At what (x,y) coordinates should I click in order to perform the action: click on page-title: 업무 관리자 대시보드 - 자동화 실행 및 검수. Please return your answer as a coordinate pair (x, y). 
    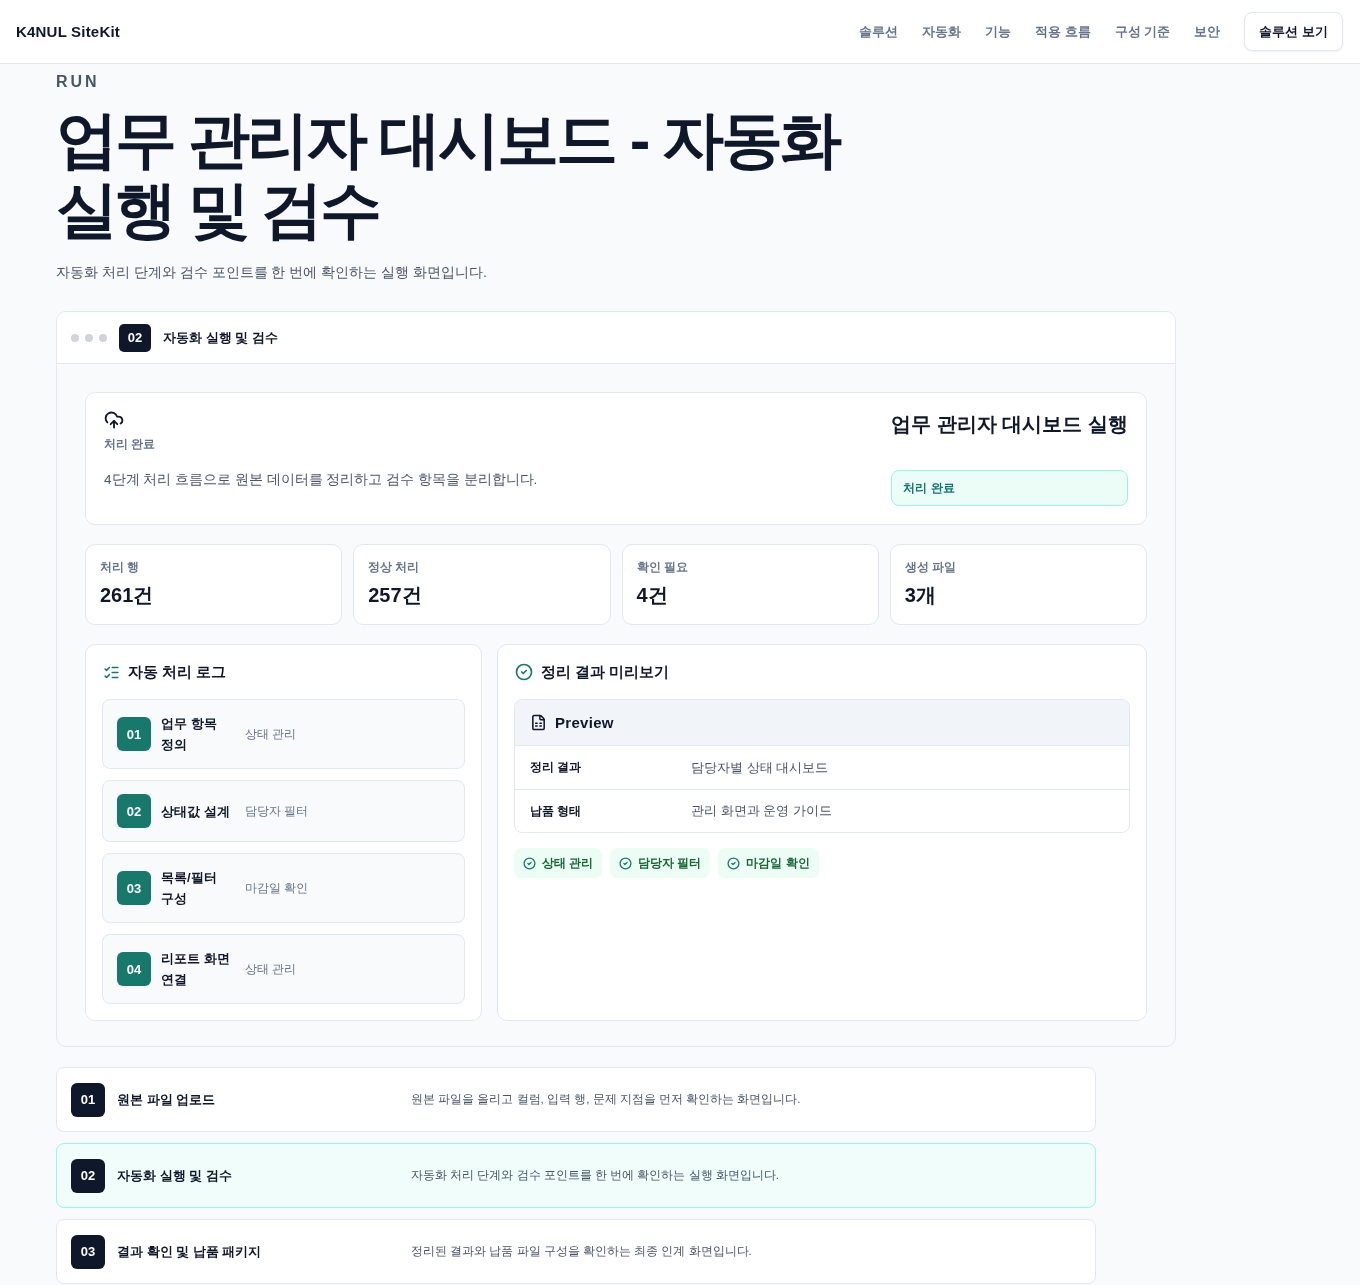
    Looking at the image, I should click on (448, 175).